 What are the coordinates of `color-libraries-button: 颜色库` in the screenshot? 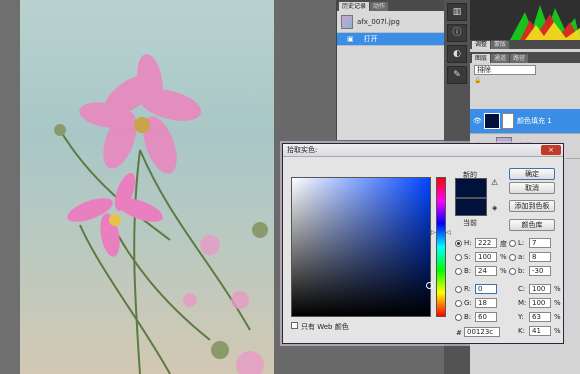 It's located at (532, 225).